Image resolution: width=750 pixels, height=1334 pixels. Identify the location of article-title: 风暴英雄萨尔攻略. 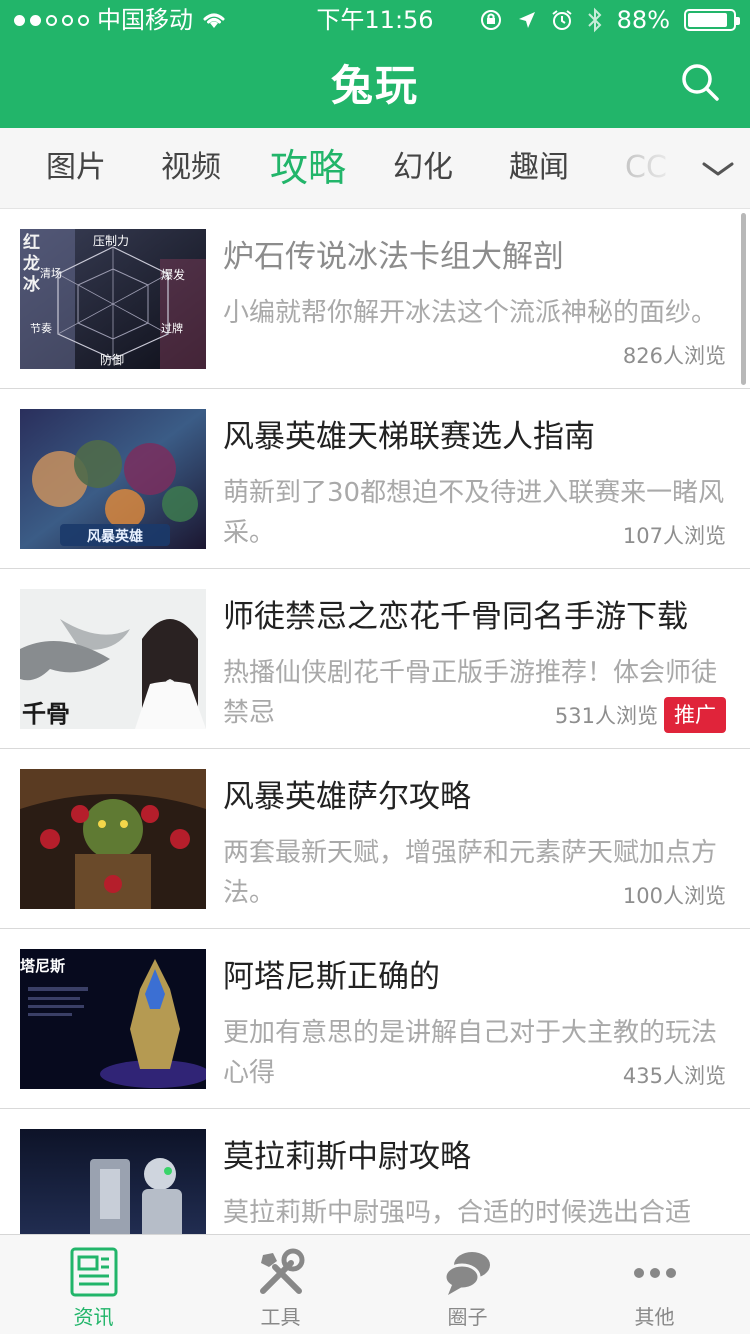
(347, 797).